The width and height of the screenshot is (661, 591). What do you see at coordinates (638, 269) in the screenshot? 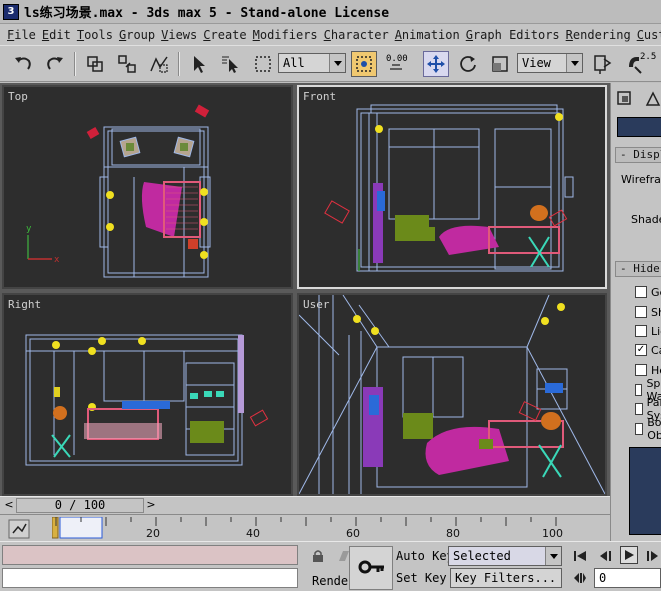
I see `rollout-hide-by-category: - Hide by Category` at bounding box center [638, 269].